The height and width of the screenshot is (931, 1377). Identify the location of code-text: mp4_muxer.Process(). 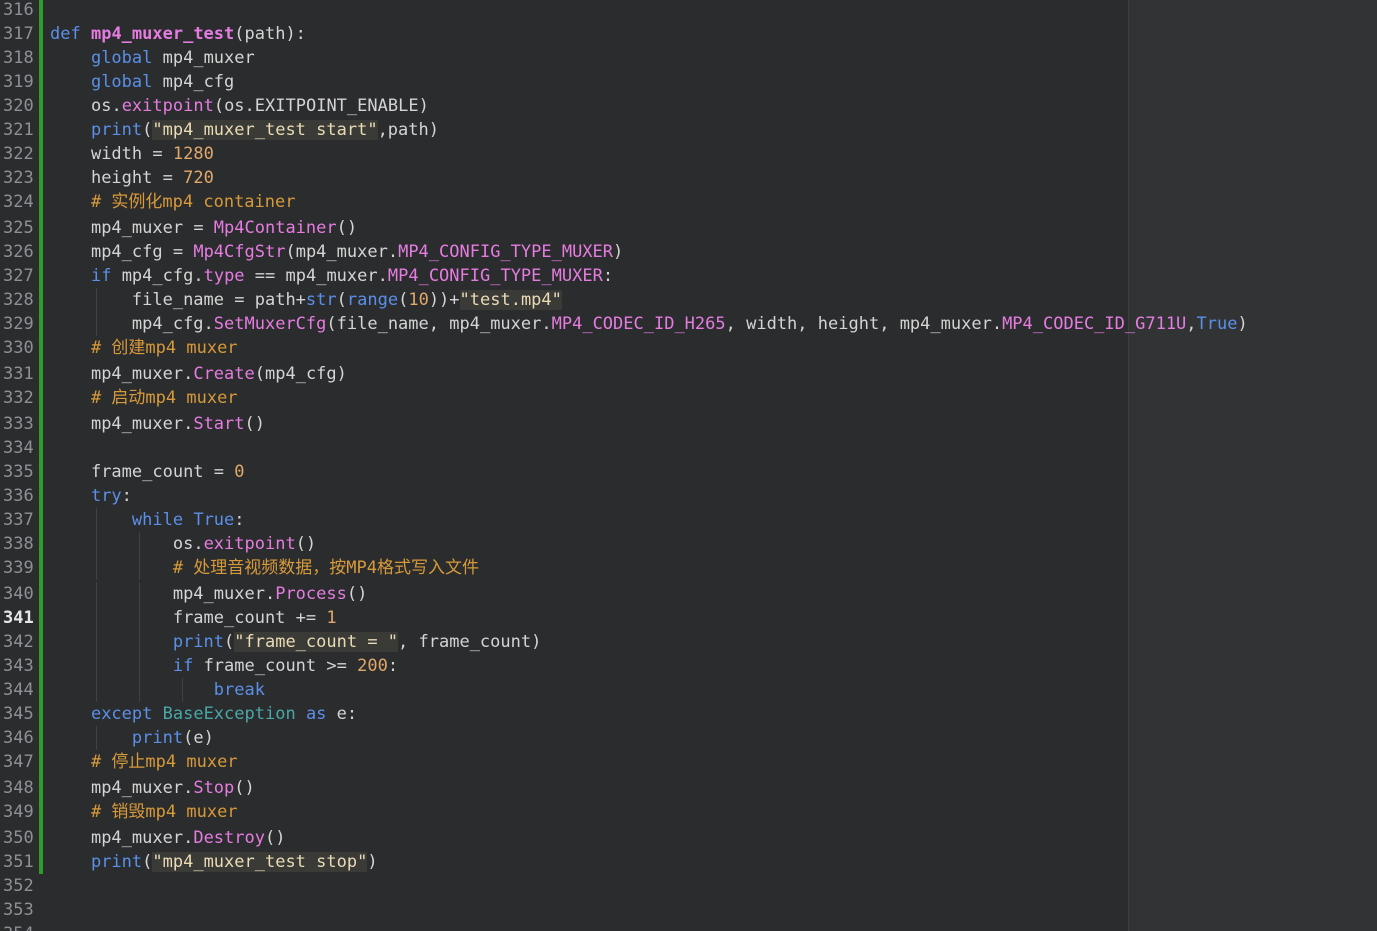
(209, 594).